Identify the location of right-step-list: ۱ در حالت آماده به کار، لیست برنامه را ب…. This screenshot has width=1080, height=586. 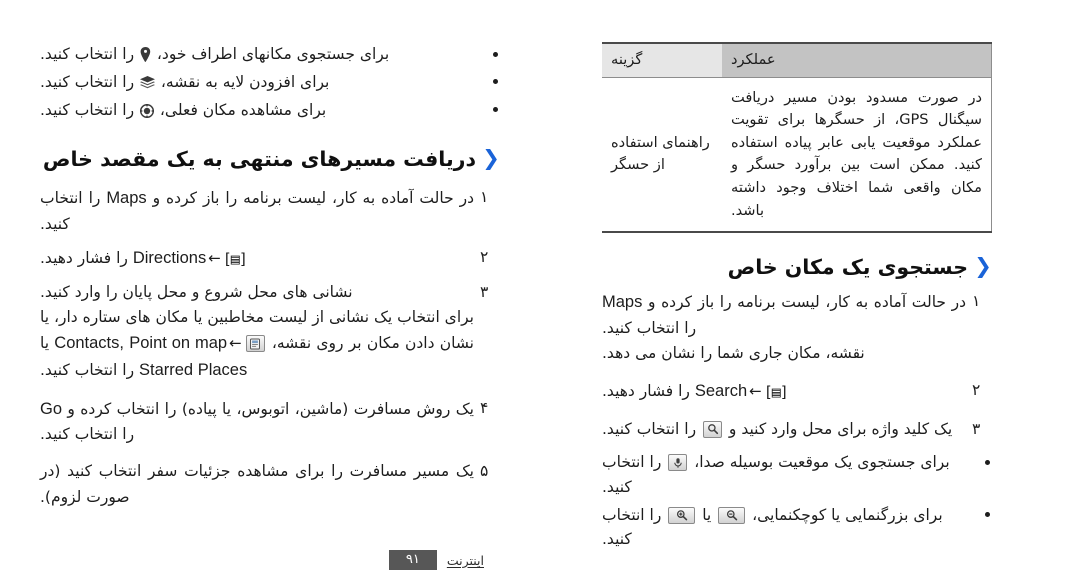
(797, 365).